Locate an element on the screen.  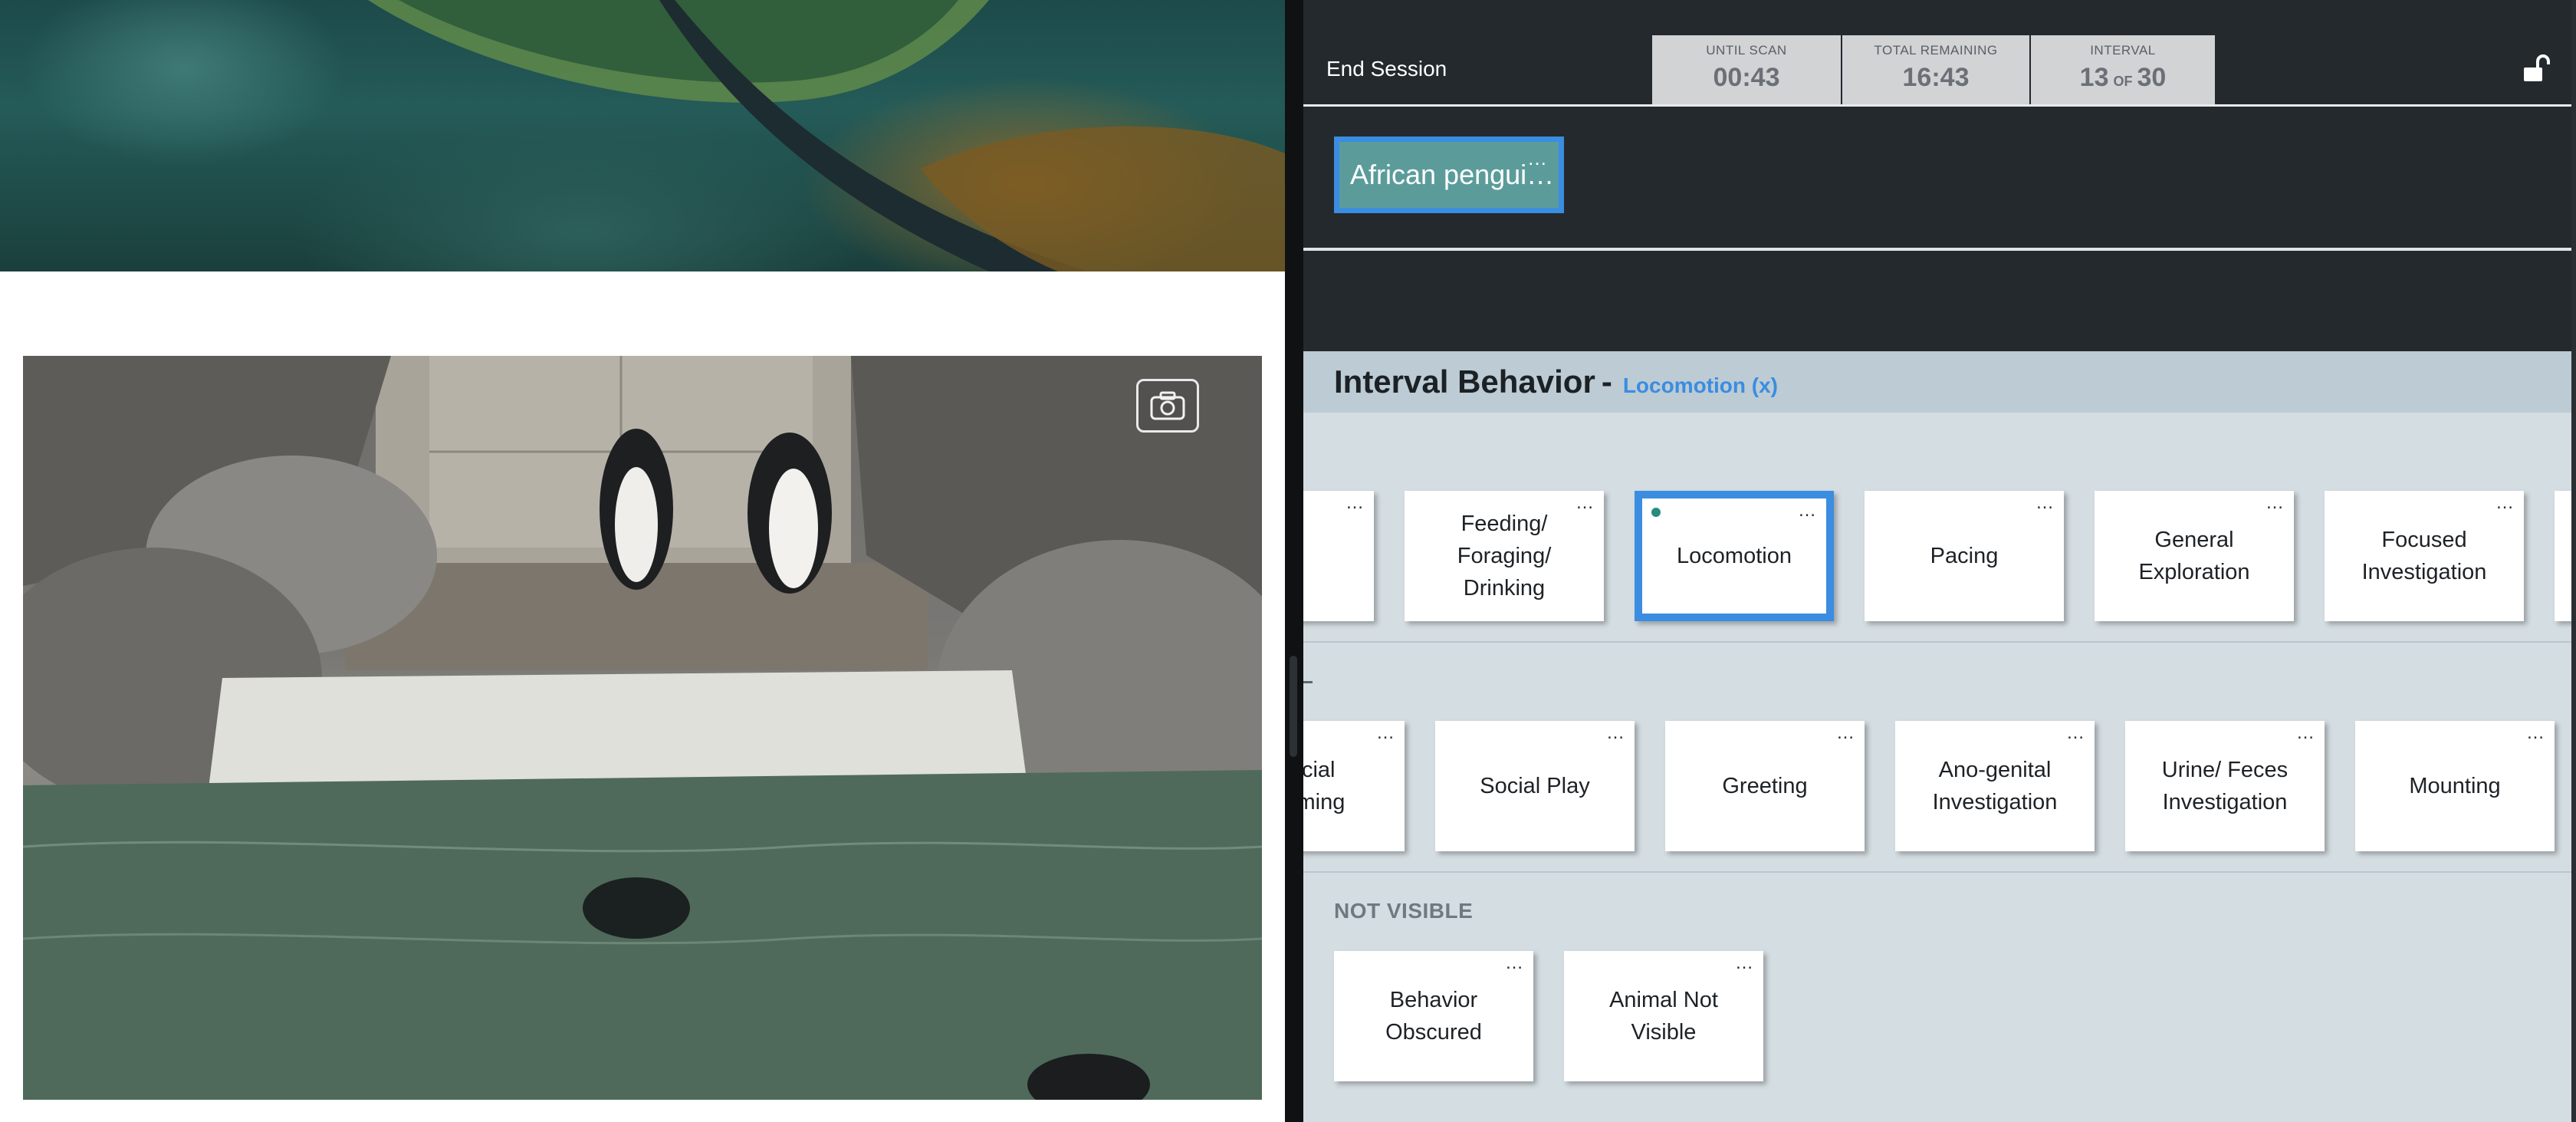
unlock-icon is located at coordinates (2536, 69).